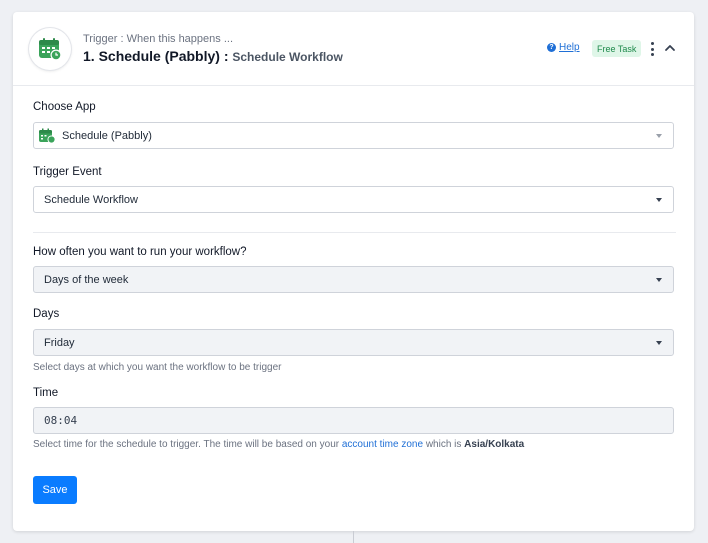  I want to click on days-label: Days, so click(46, 314).